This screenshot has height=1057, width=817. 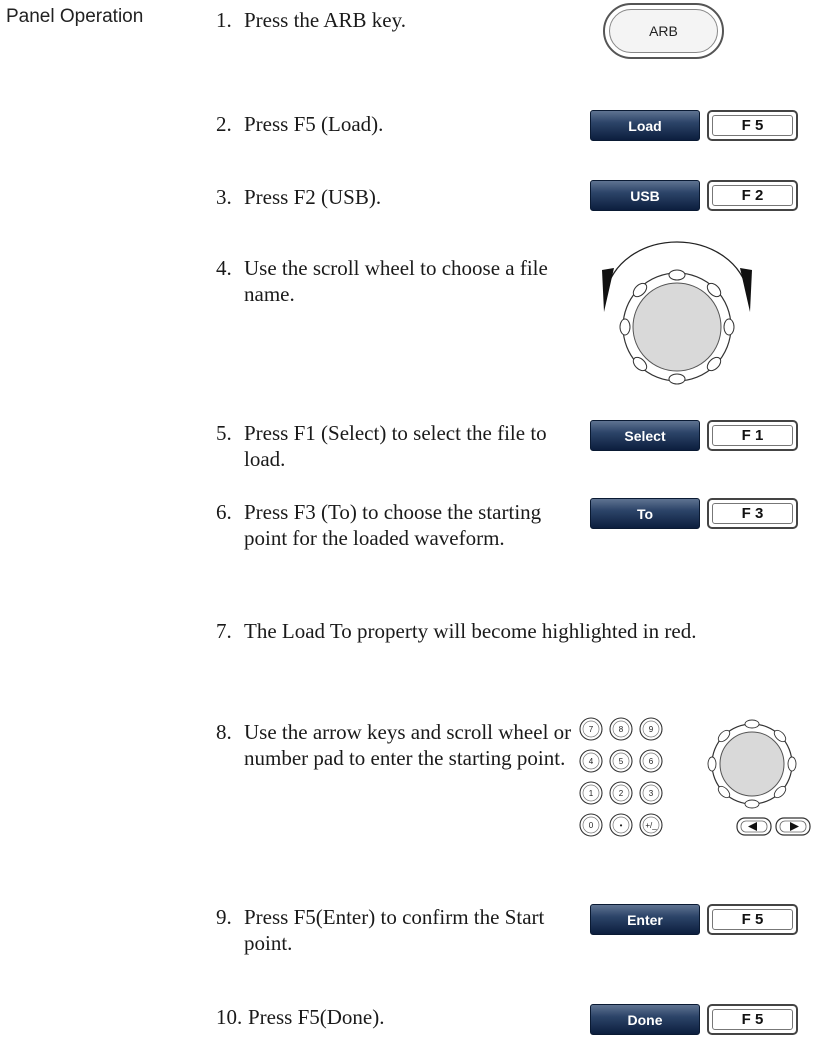 I want to click on numpad-key-label: +/_, so click(x=651, y=825).